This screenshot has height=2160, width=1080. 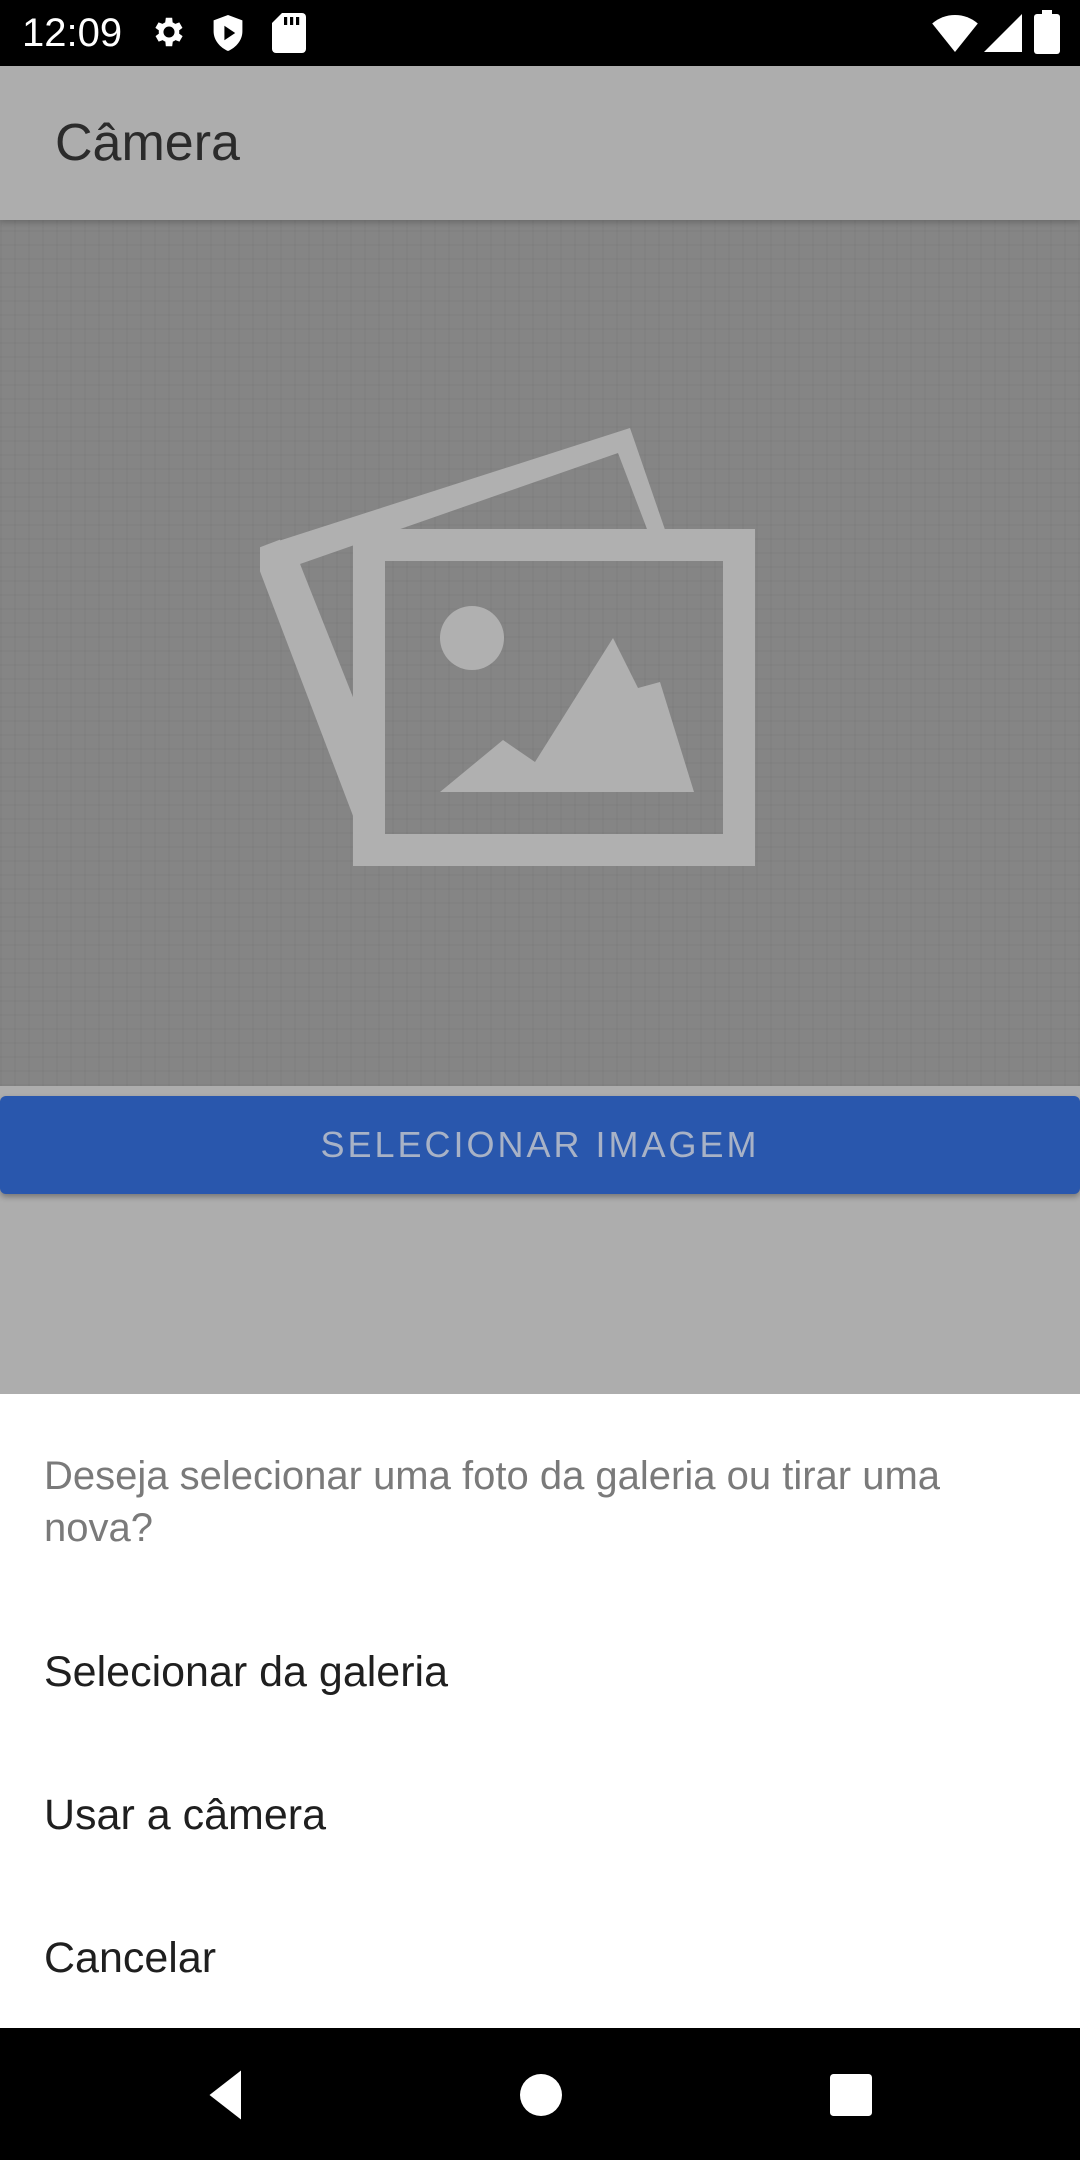 What do you see at coordinates (539, 1672) in the screenshot?
I see `option-gallery: Selecionar da galeria` at bounding box center [539, 1672].